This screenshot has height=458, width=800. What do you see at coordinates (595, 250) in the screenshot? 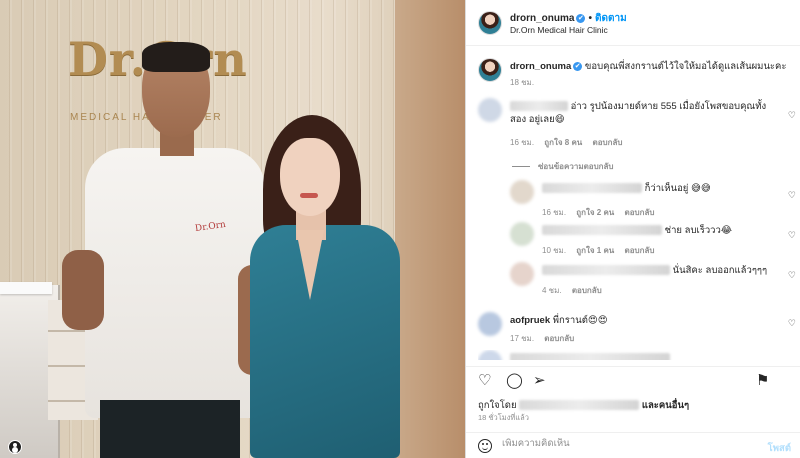
I see `reply-likes: ถูกใจ 1 คน` at bounding box center [595, 250].